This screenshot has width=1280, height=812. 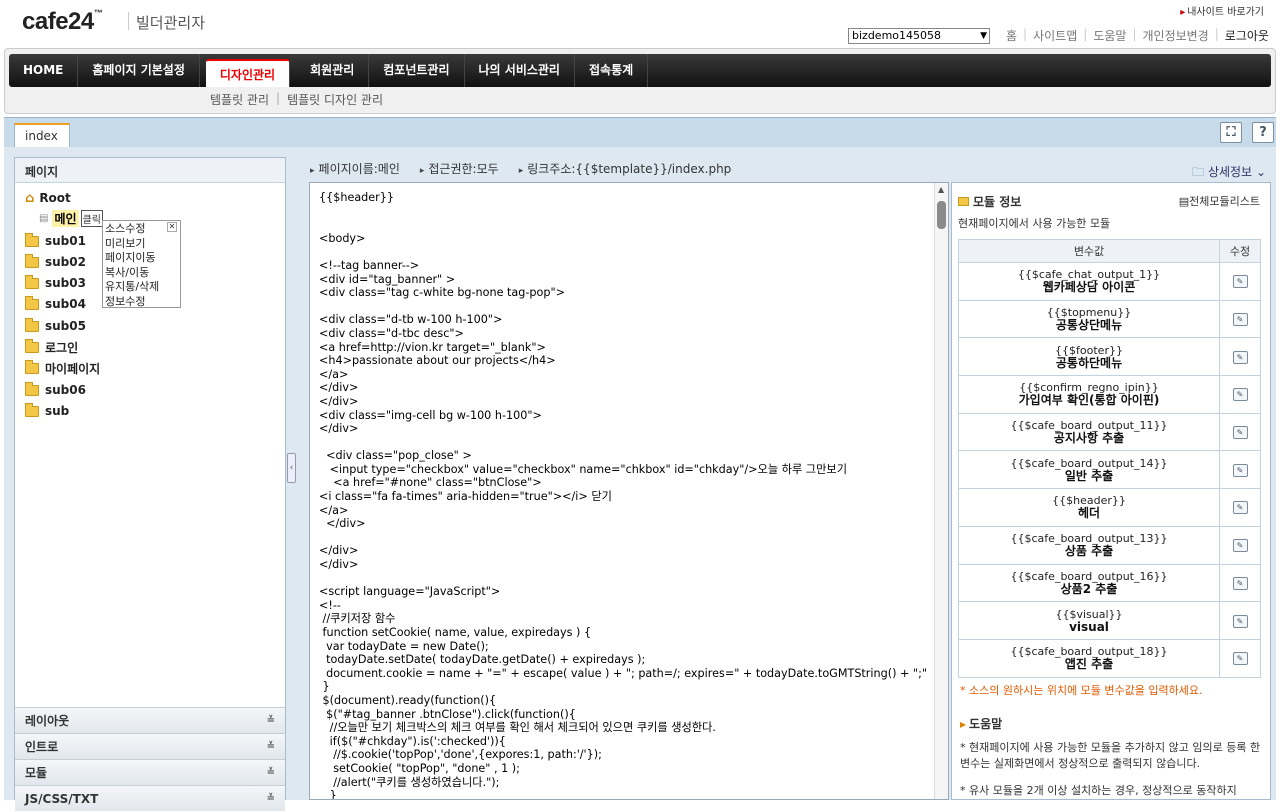 What do you see at coordinates (55, 198) in the screenshot?
I see `tree-root-label: Root` at bounding box center [55, 198].